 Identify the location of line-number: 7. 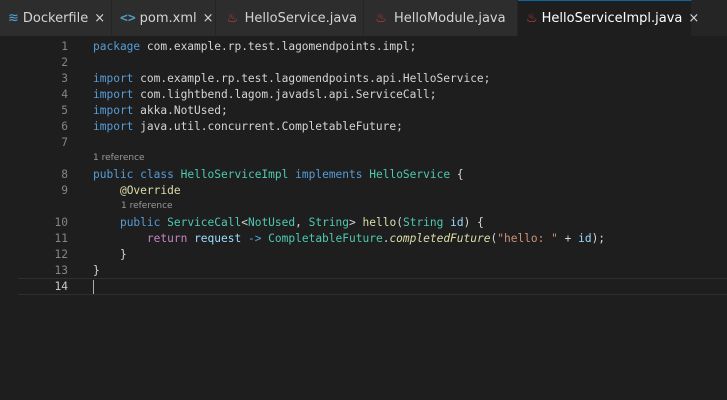
(64, 142).